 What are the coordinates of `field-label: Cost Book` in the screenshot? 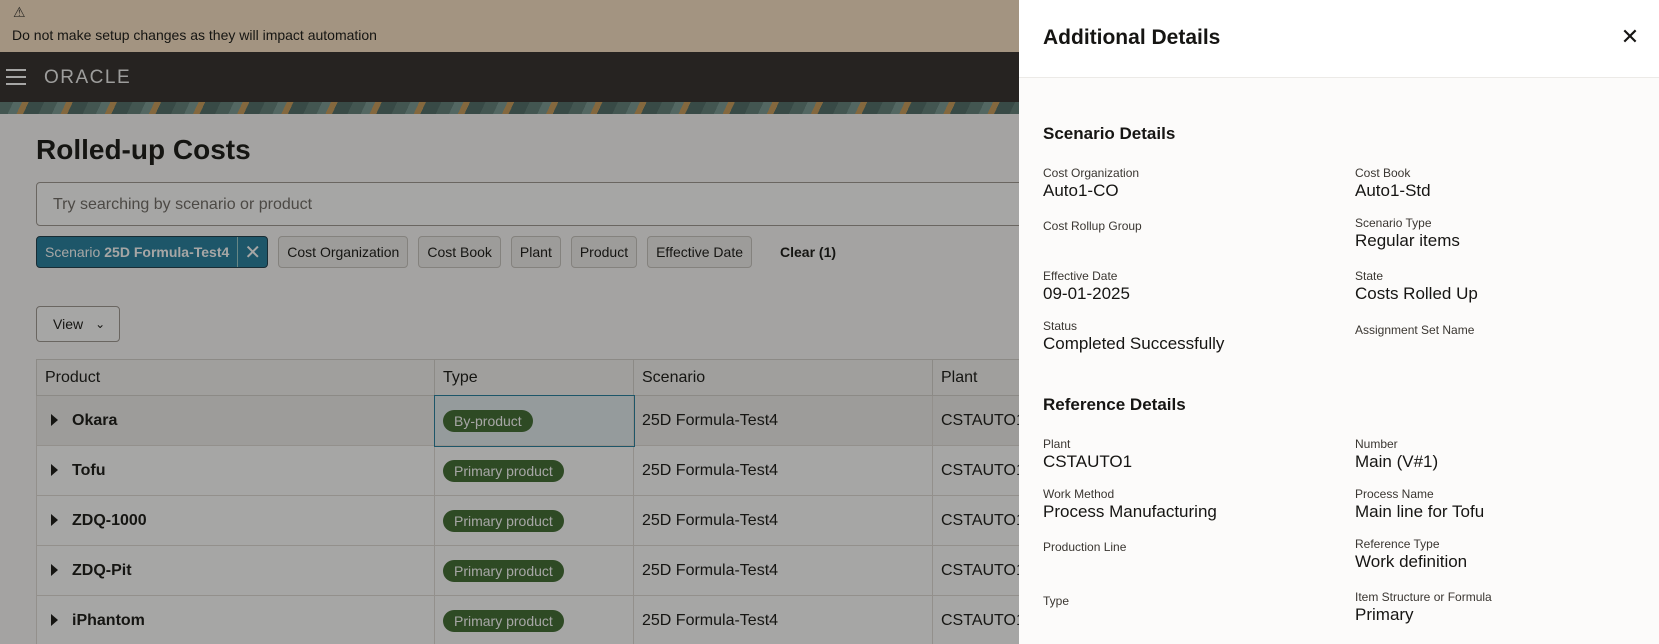 It's located at (1383, 173).